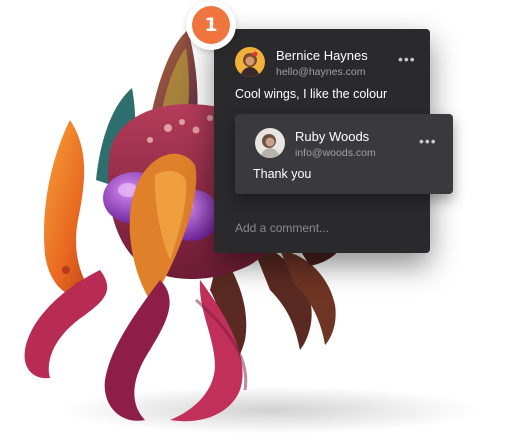  I want to click on reply-text: Thank you, so click(282, 174).